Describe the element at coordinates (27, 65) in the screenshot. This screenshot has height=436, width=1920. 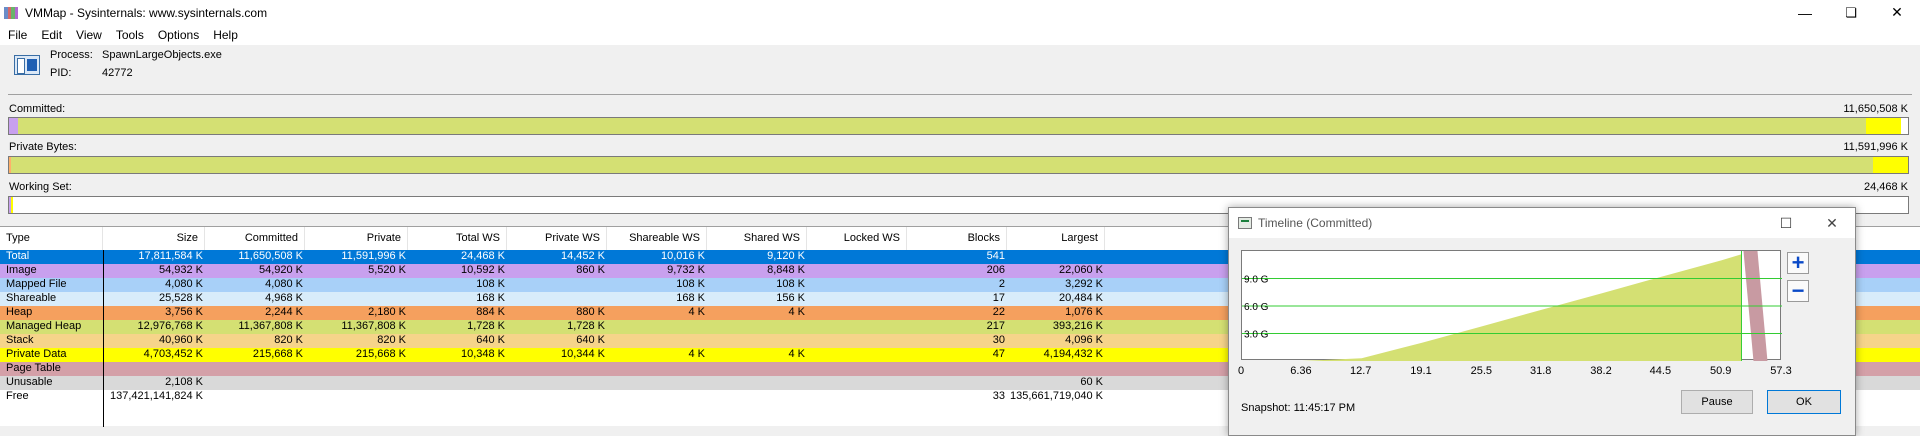
I see `process-icon` at that location.